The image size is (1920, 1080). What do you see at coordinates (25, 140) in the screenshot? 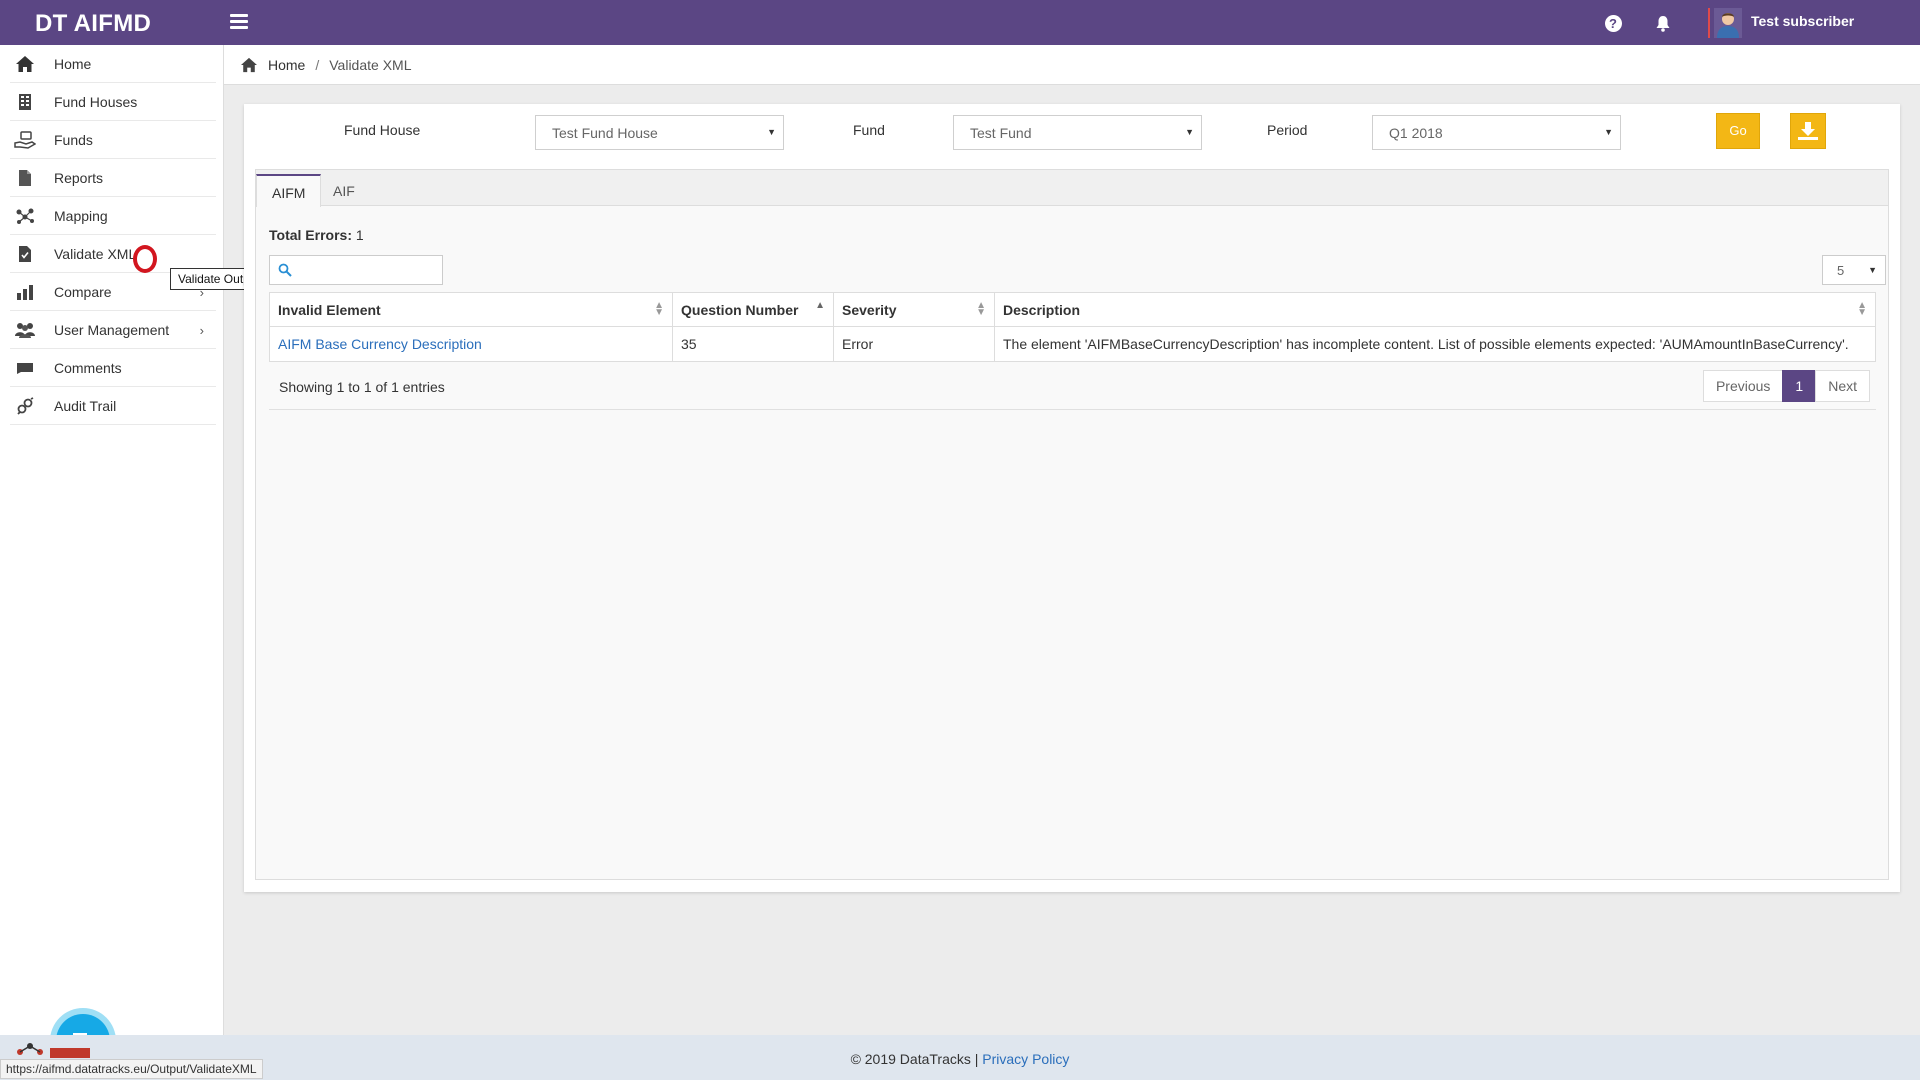
I see `money-hand-icon` at bounding box center [25, 140].